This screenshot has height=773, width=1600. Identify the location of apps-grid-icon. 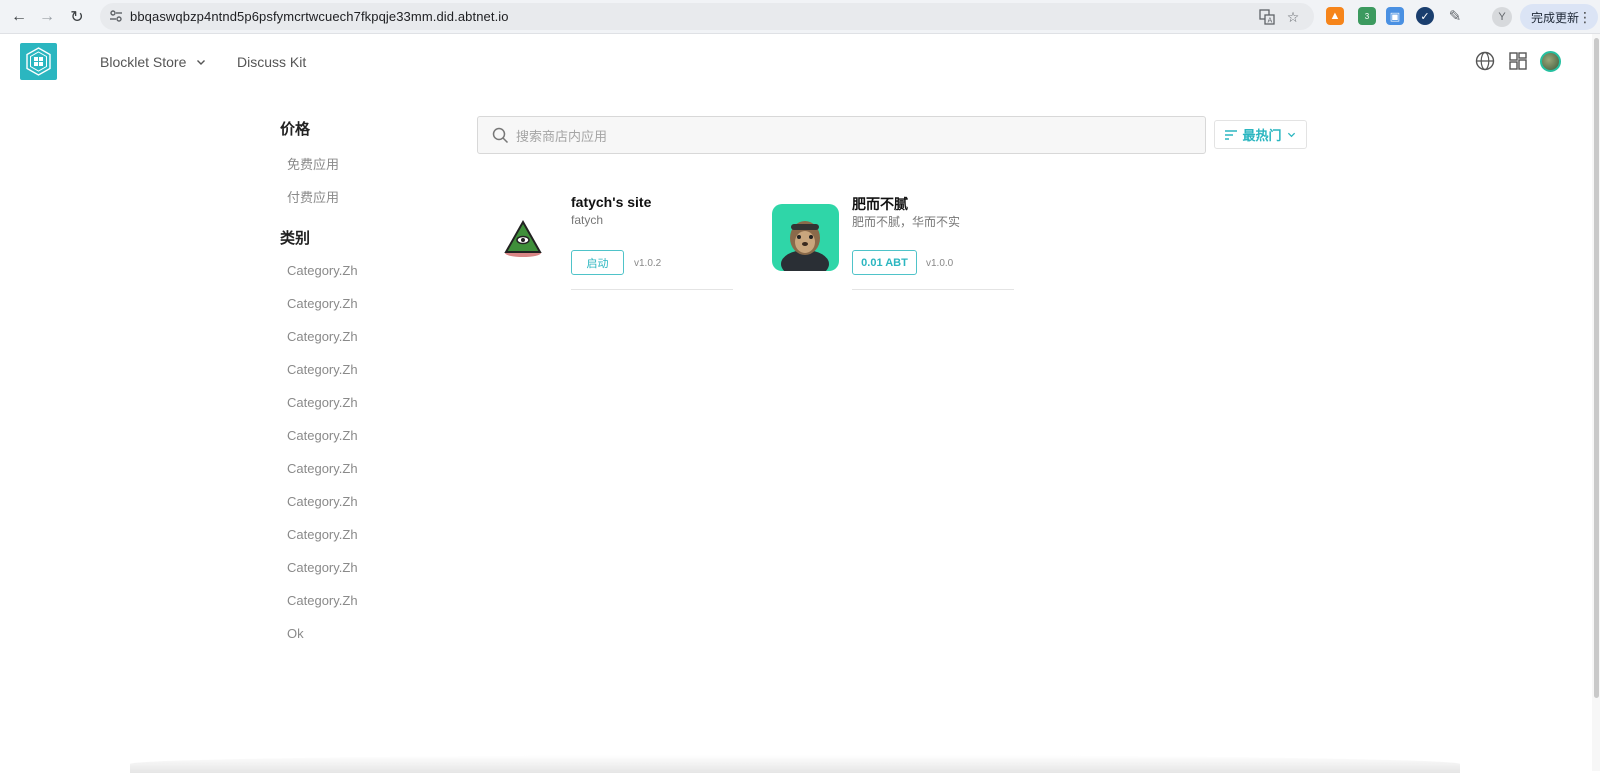
(1518, 61).